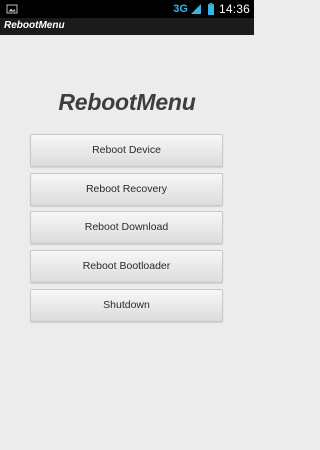  I want to click on reboot-download-button: Reboot Download, so click(126, 227).